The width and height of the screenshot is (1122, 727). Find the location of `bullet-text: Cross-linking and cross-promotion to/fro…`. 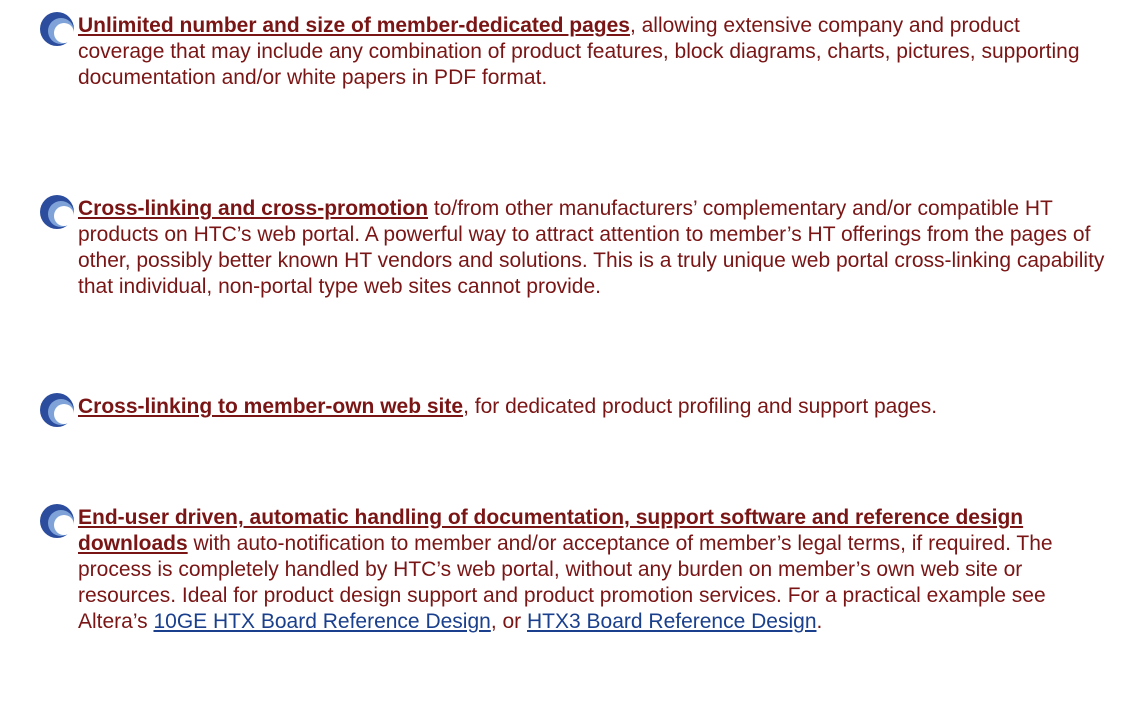

bullet-text: Cross-linking and cross-promotion to/fro… is located at coordinates (593, 248).